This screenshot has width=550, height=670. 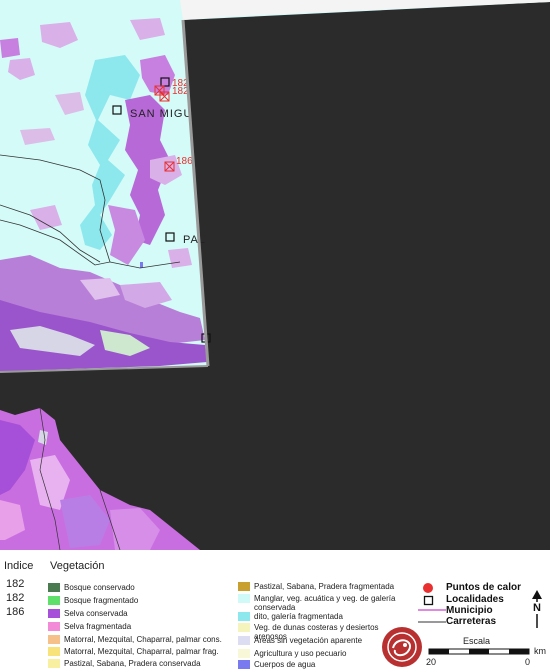 What do you see at coordinates (528, 662) in the screenshot?
I see `scale-right-value: 0` at bounding box center [528, 662].